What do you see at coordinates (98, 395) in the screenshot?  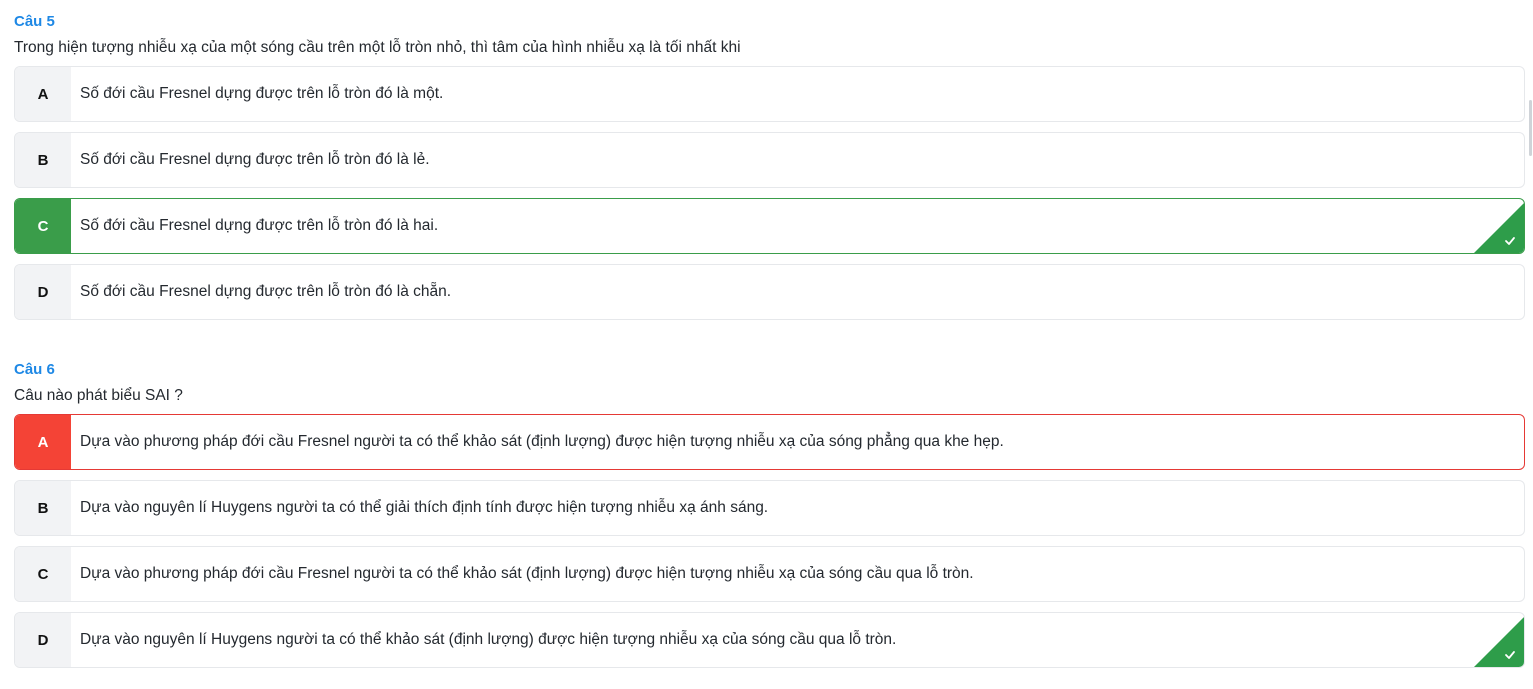 I see `question-text: Câu nào phát biểu SAI ?` at bounding box center [98, 395].